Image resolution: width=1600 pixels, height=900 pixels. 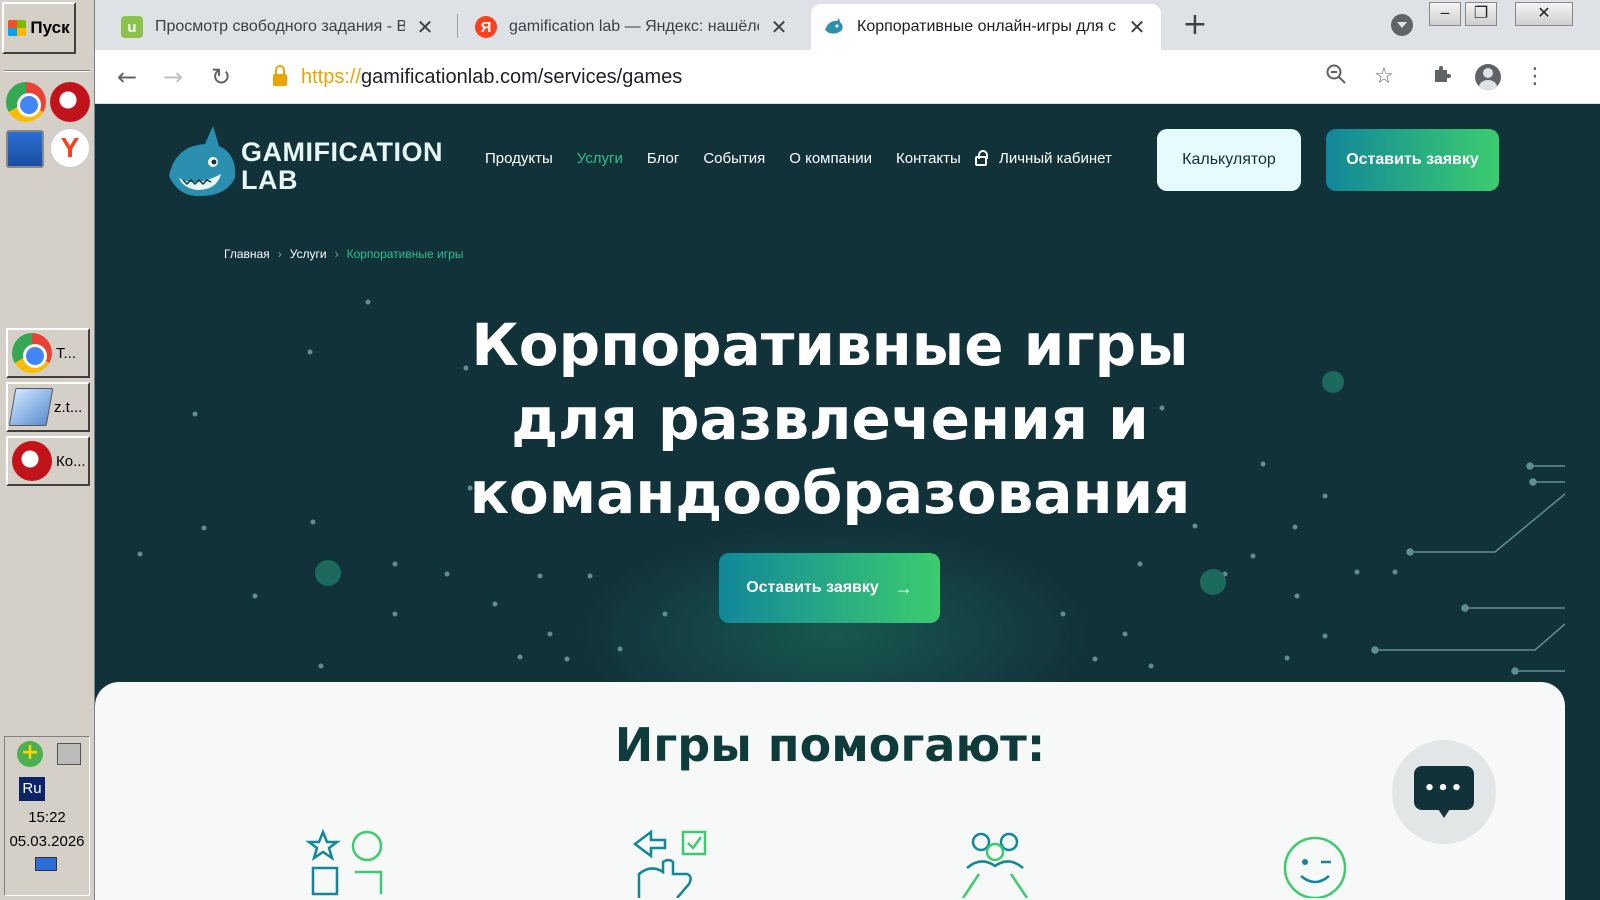 What do you see at coordinates (1195, 26) in the screenshot?
I see `new-tab-button: +` at bounding box center [1195, 26].